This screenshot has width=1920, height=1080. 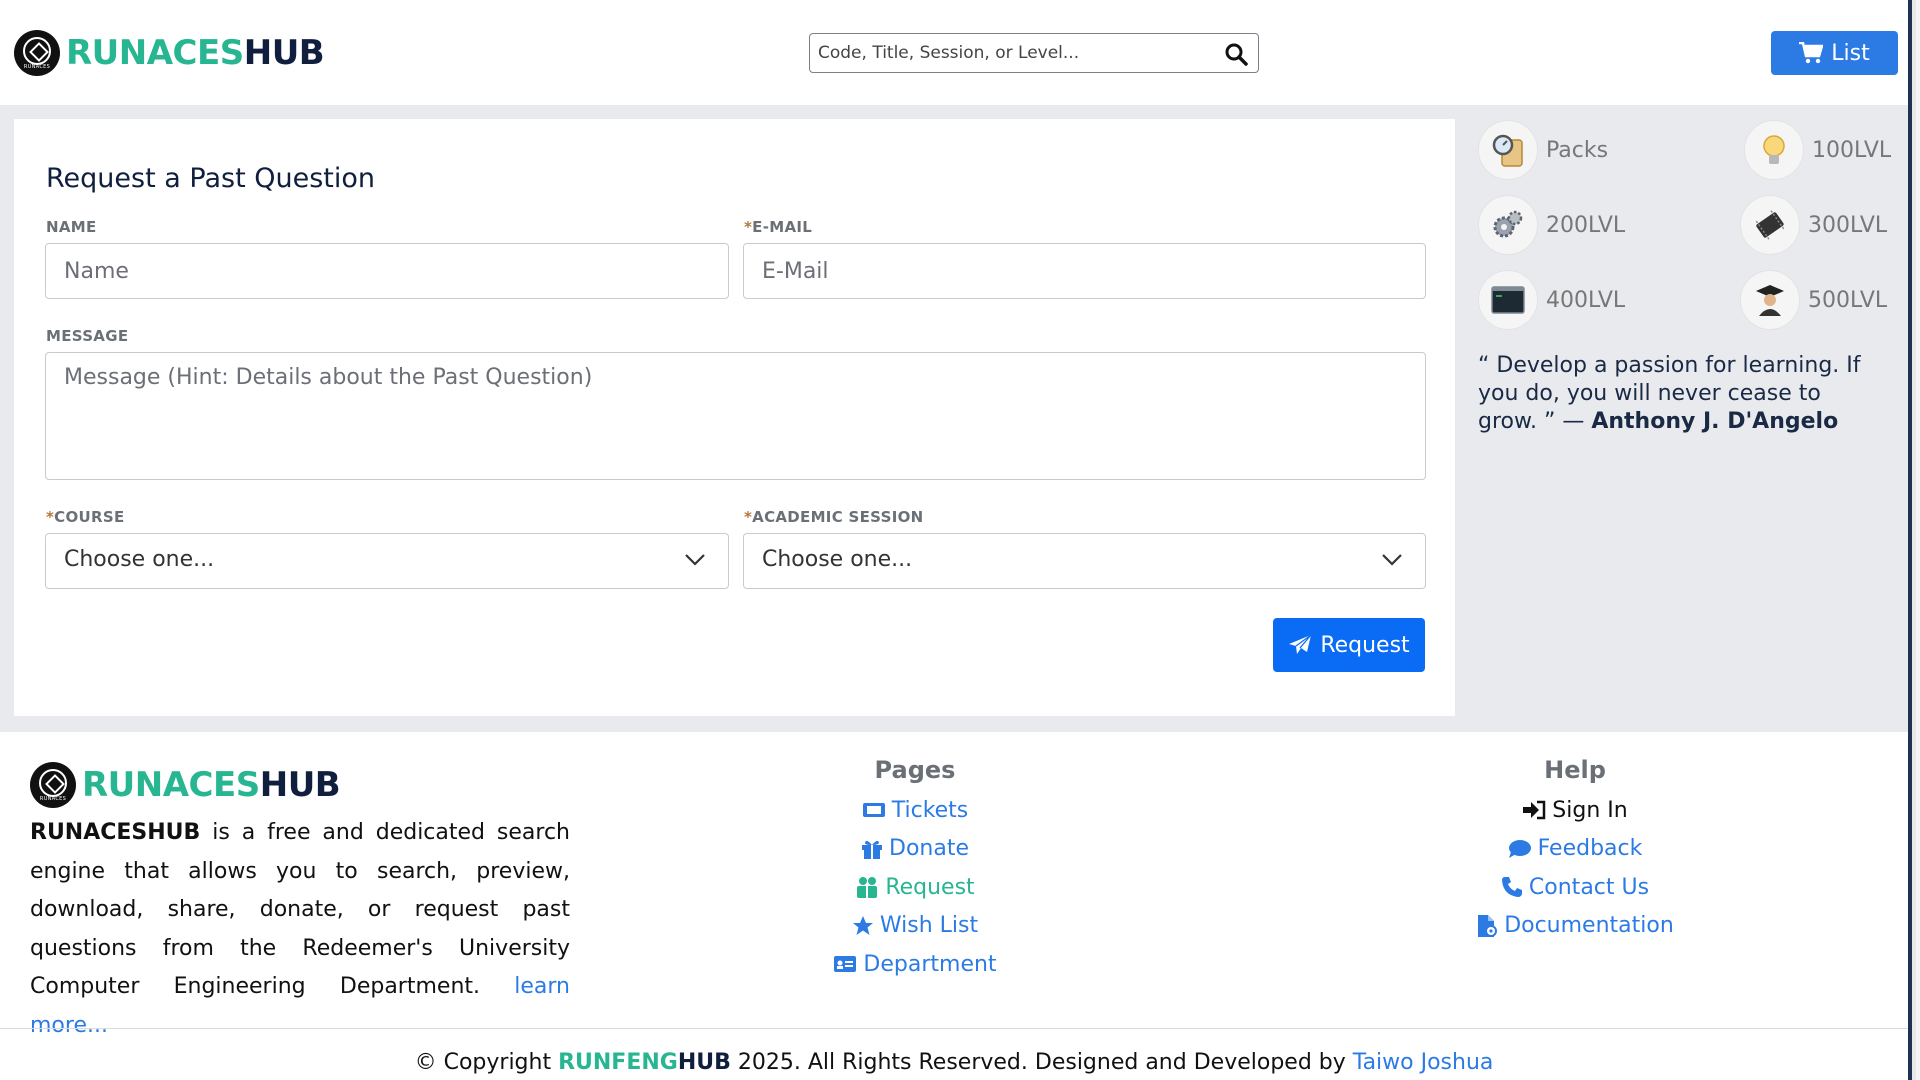 I want to click on lightbulb-icon, so click(x=1774, y=150).